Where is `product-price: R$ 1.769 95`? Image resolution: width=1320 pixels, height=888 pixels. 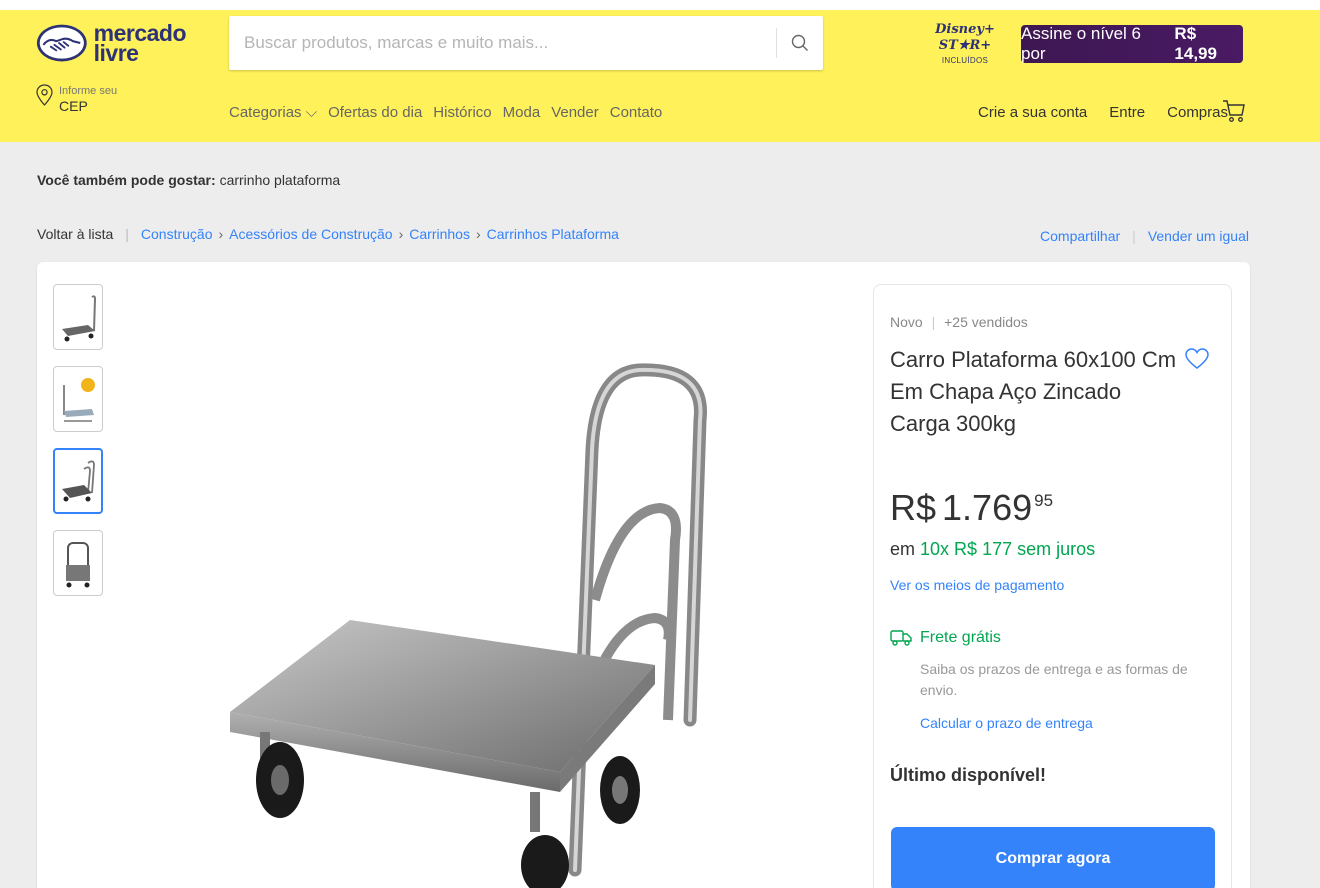 product-price: R$ 1.769 95 is located at coordinates (971, 508).